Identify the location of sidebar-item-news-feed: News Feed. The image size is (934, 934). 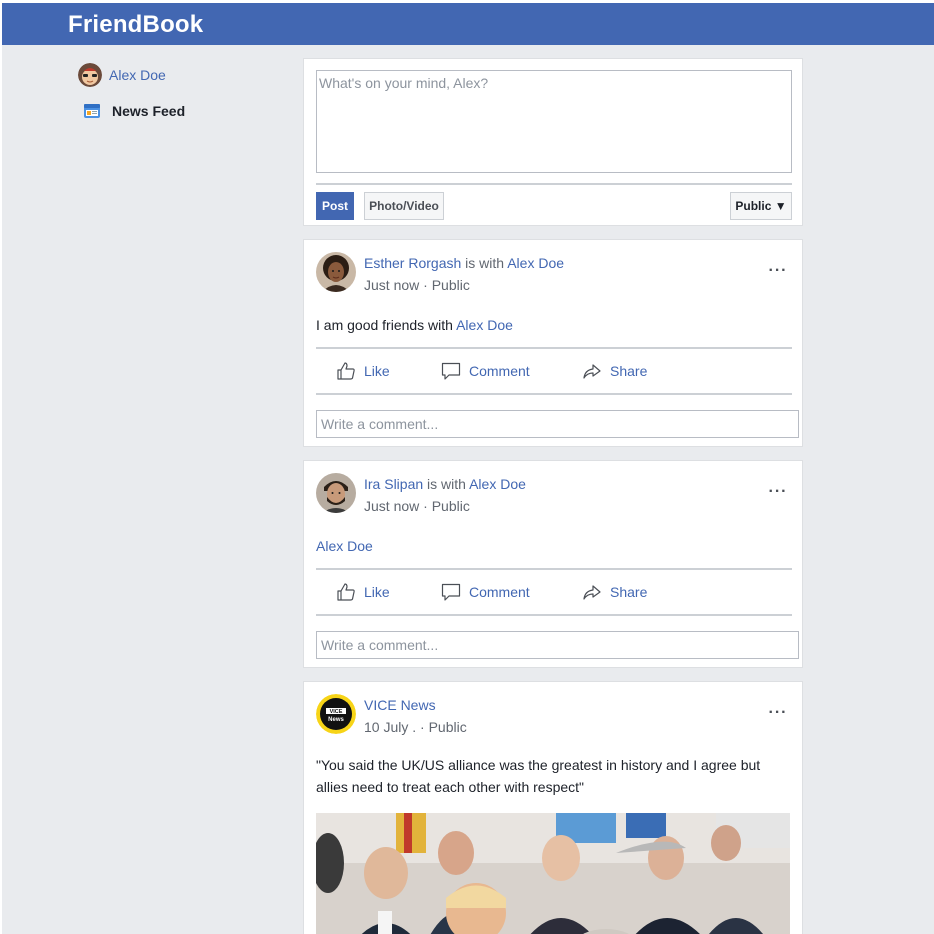
(178, 111).